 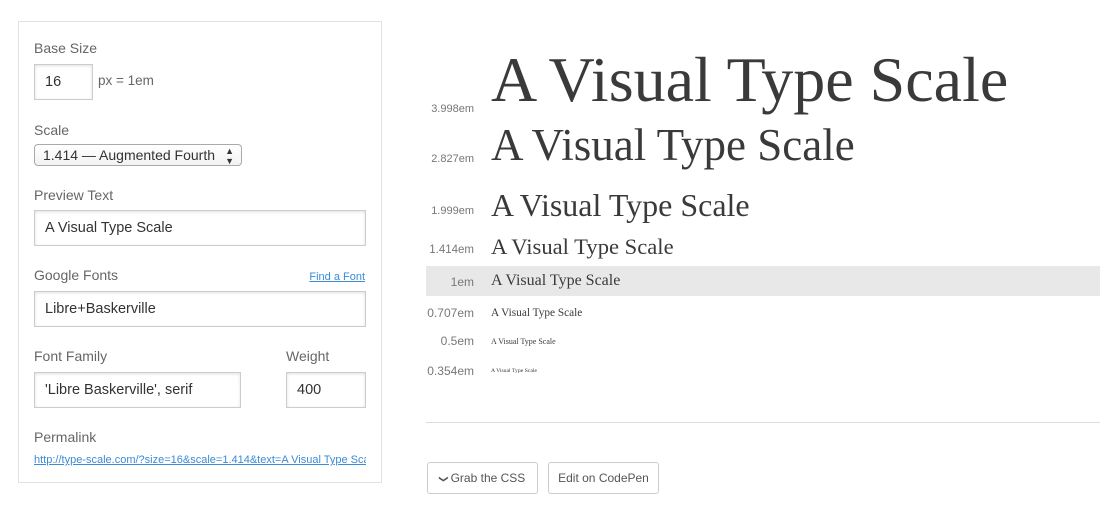 I want to click on scale-label: Scale, so click(x=52, y=130).